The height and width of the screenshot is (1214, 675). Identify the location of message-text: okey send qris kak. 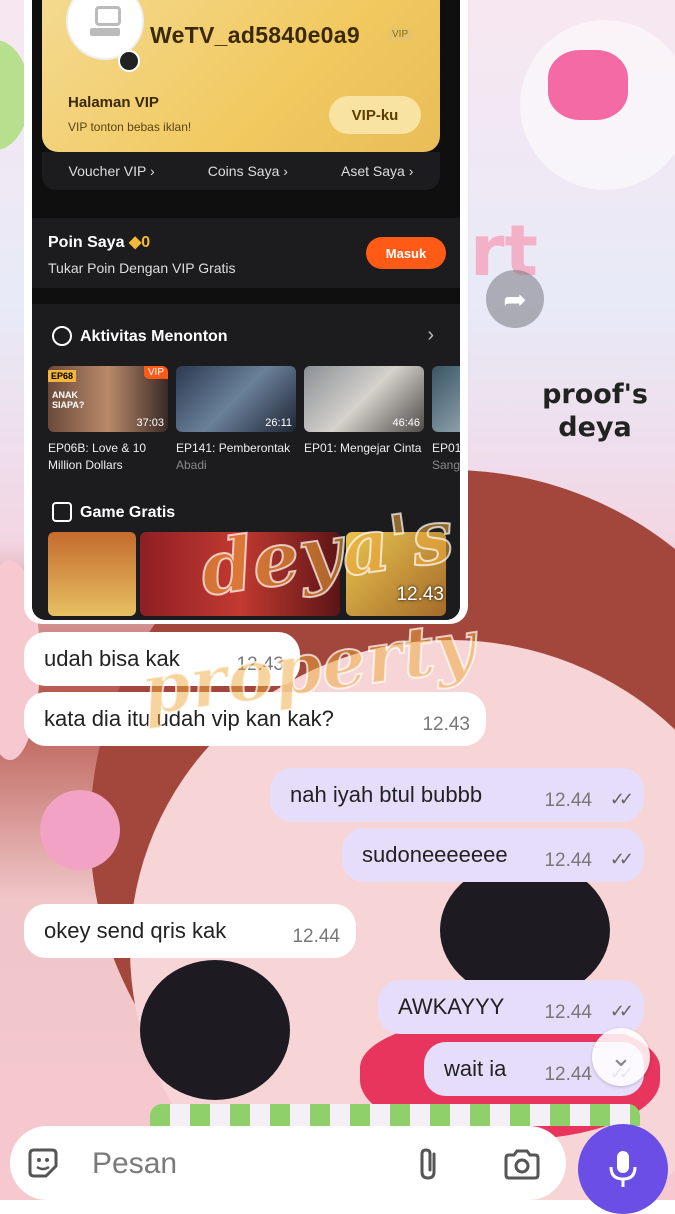
(135, 930).